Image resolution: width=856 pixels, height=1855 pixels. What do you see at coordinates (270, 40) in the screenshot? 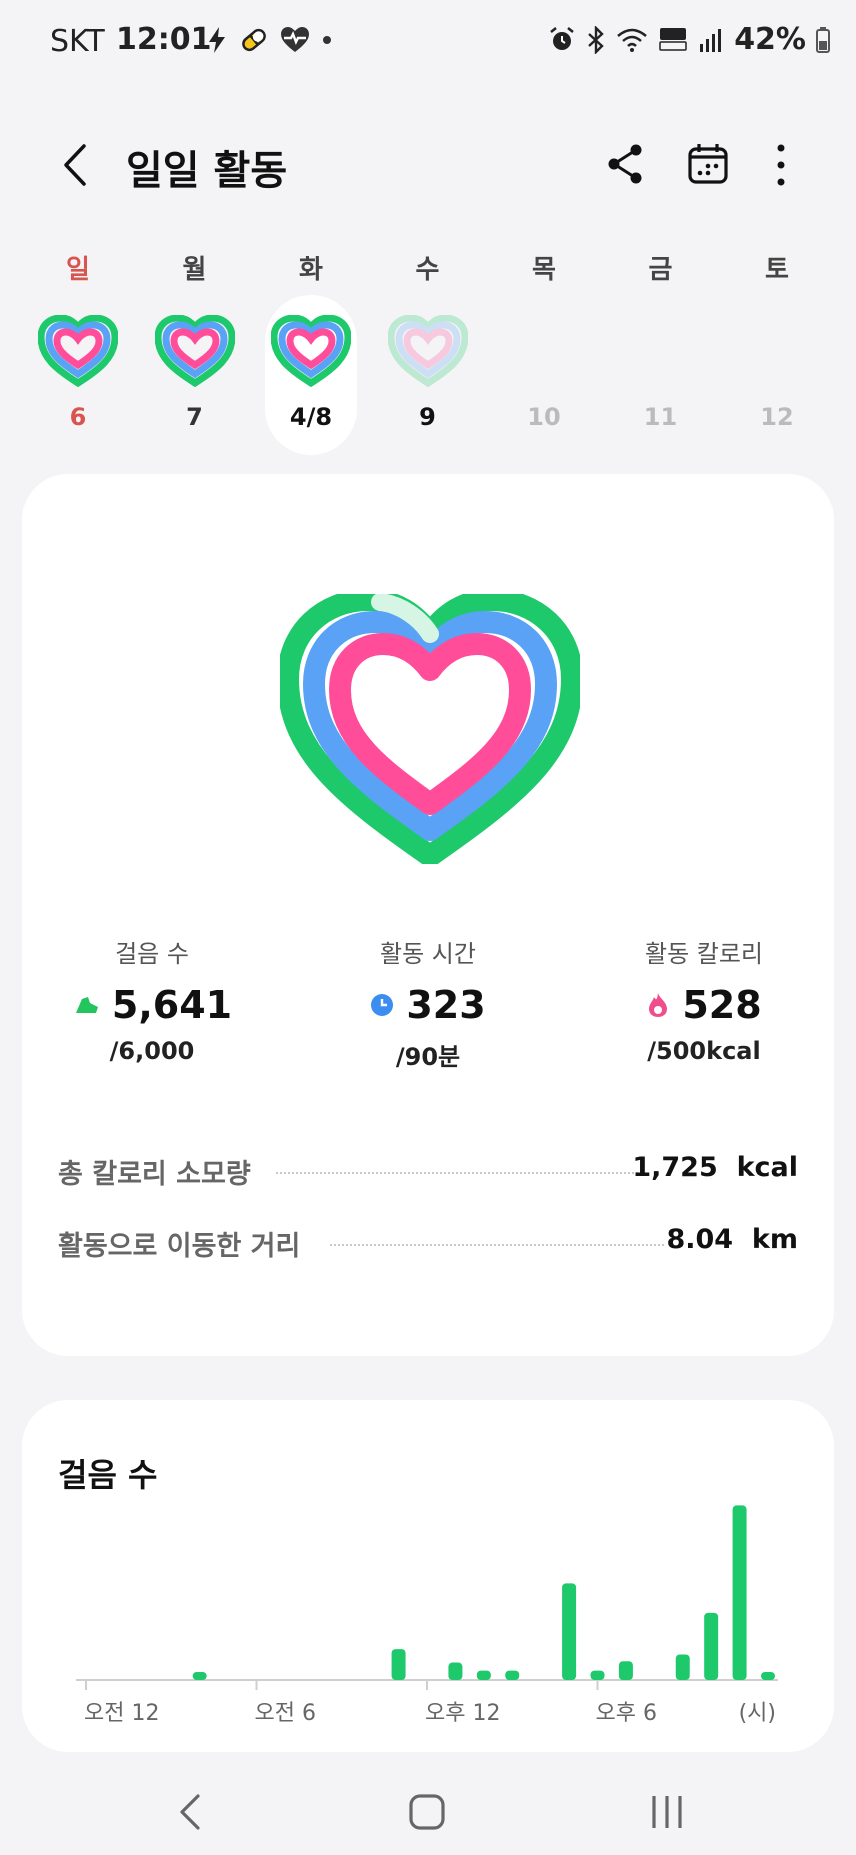
I see `notification-icons` at bounding box center [270, 40].